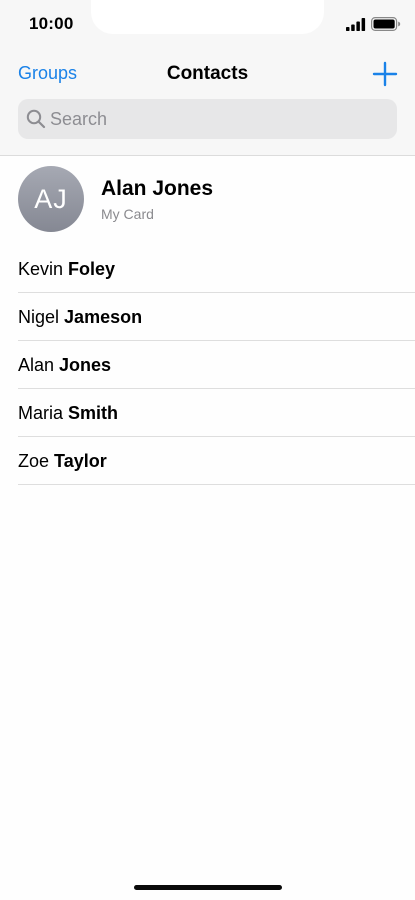  I want to click on my-card-row: AJ Alan Jones My Card, so click(207, 200).